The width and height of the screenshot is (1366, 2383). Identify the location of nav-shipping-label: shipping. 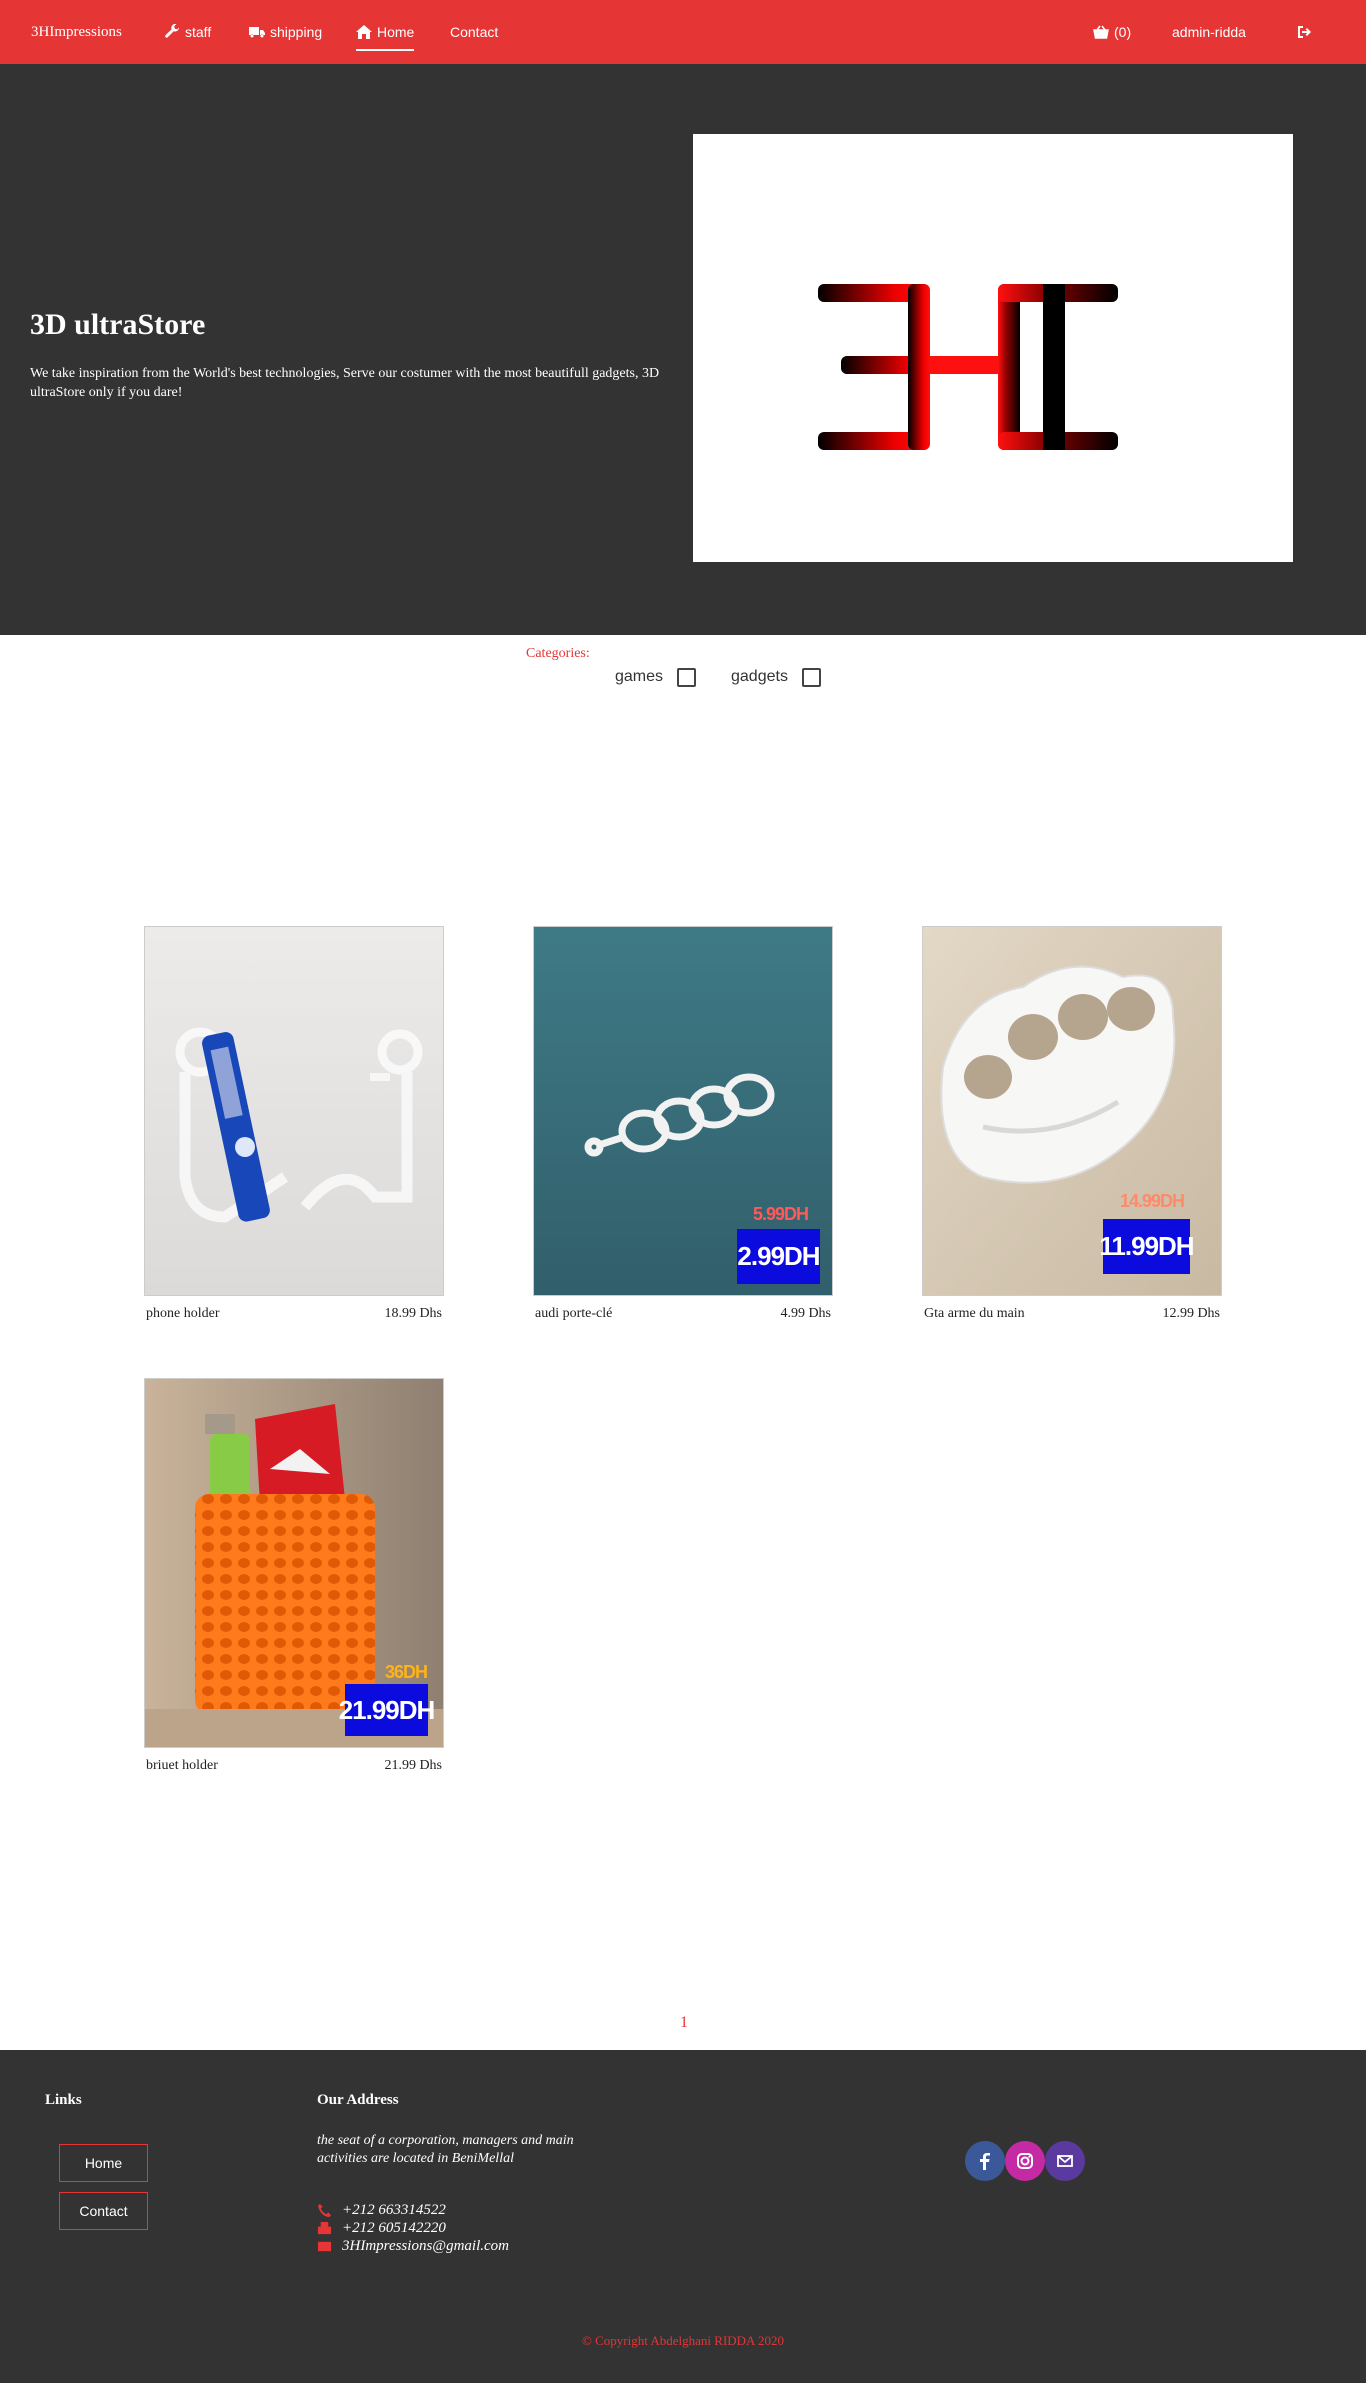
(296, 32).